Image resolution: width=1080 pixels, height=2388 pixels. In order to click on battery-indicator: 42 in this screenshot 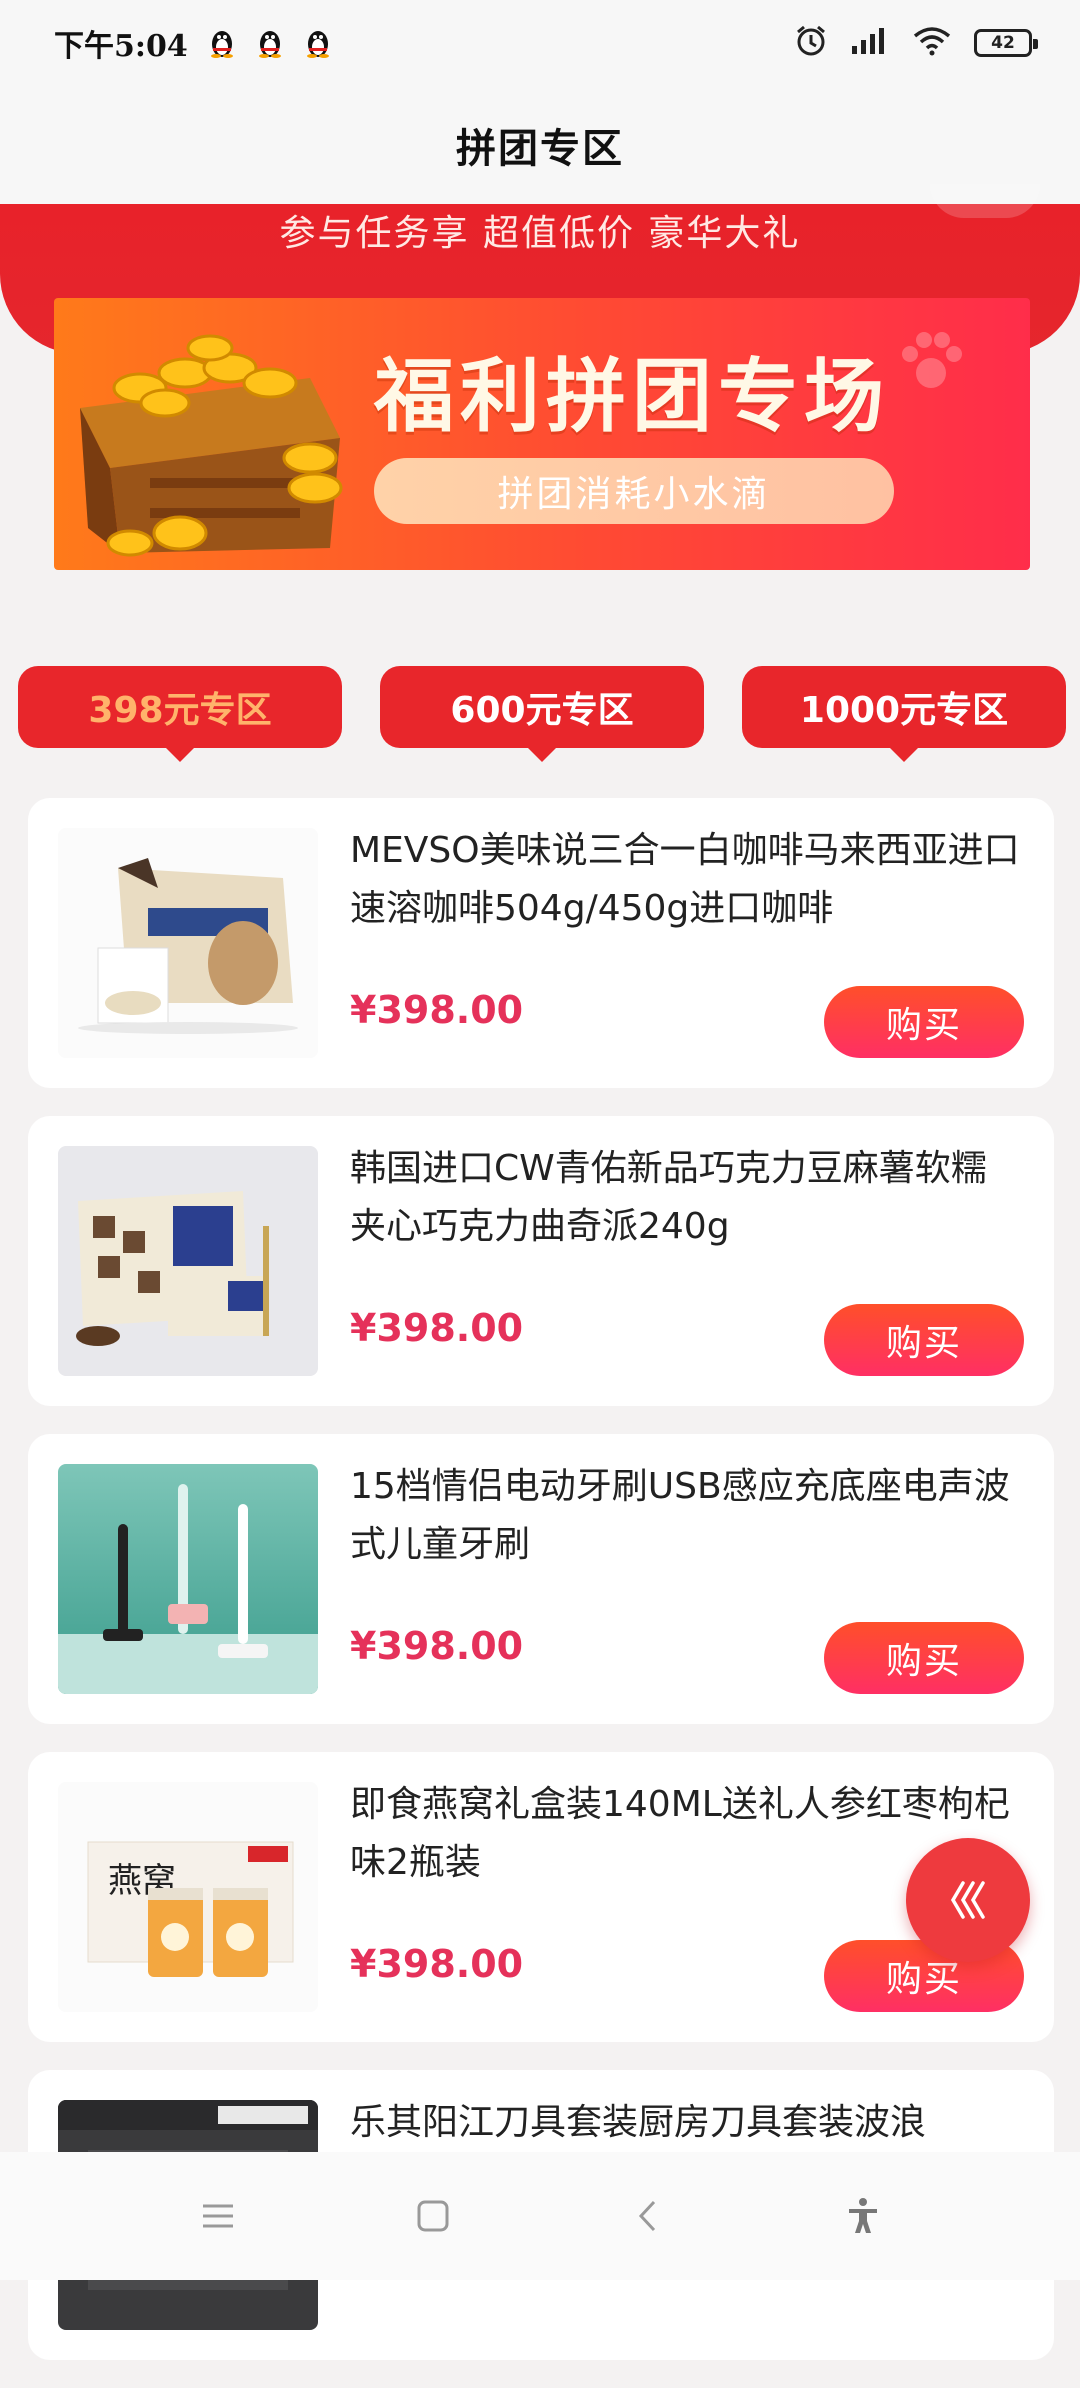, I will do `click(1006, 43)`.